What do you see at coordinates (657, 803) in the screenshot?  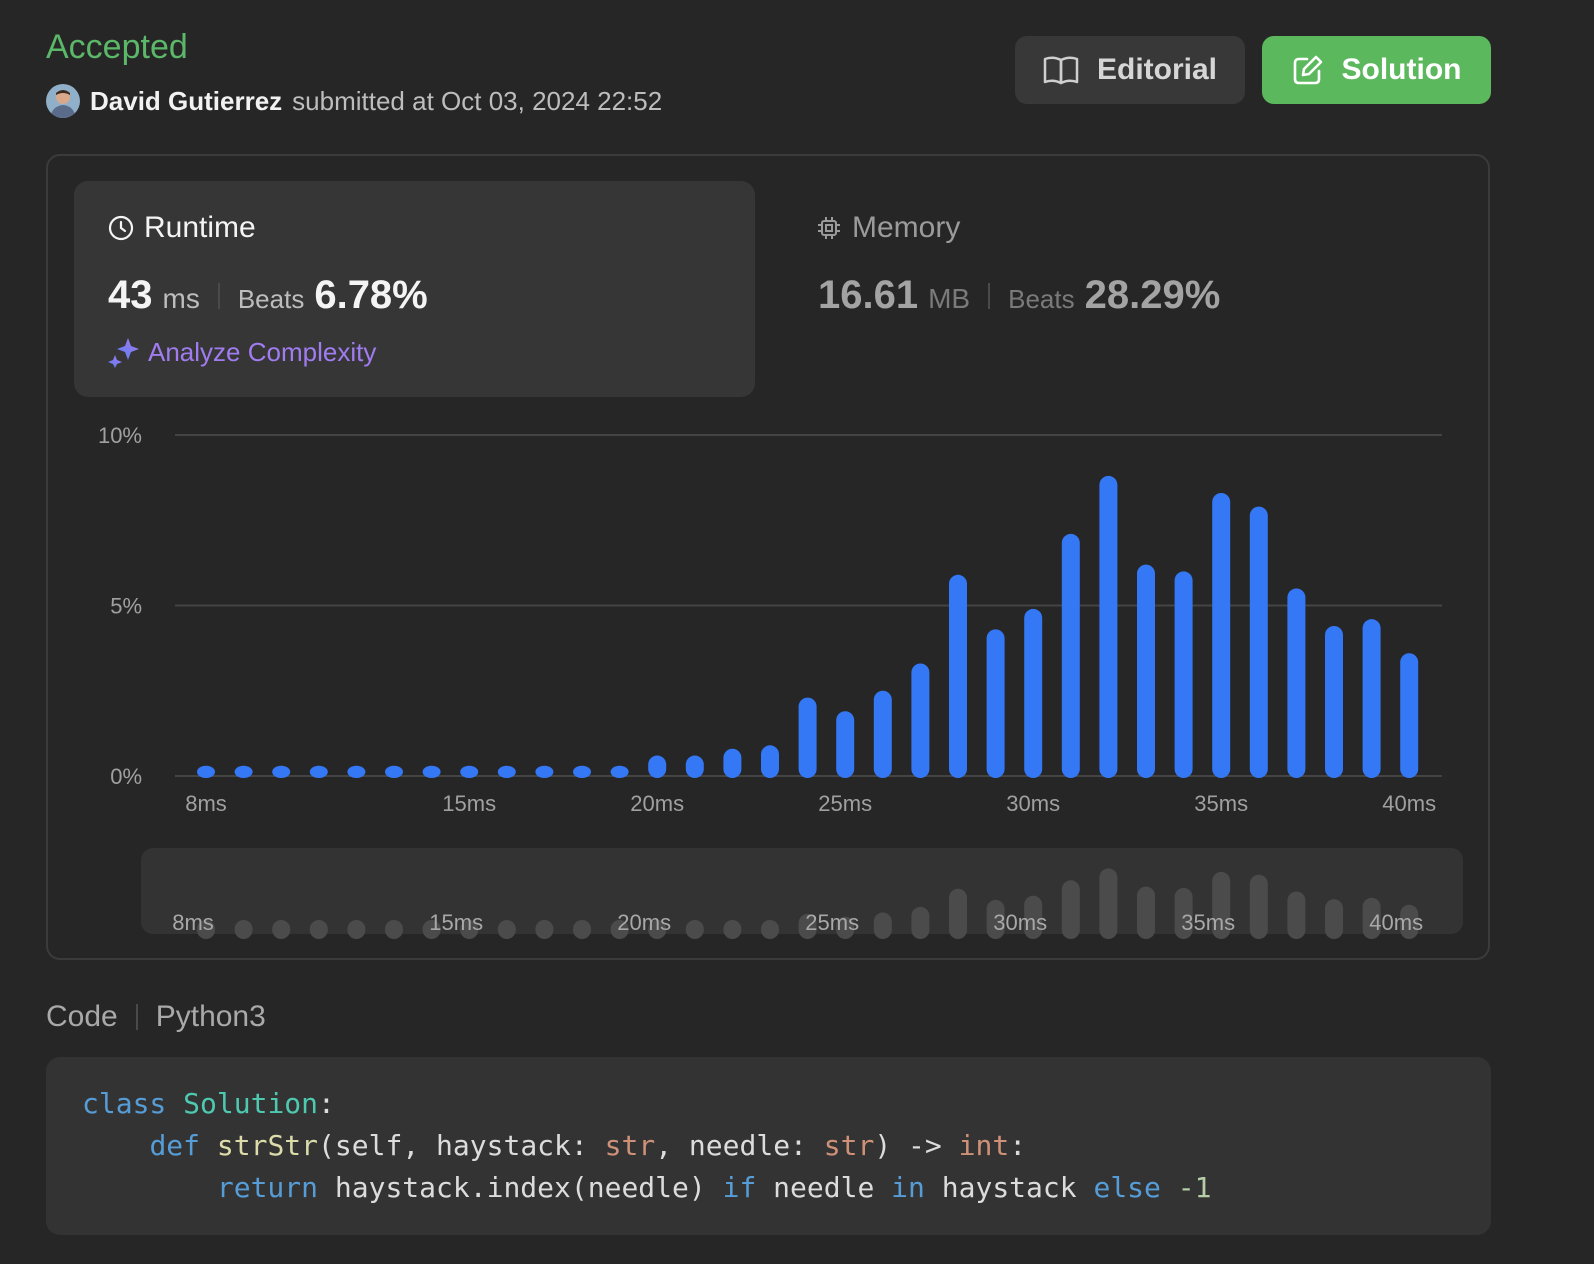 I see `x-tick-label: 20ms` at bounding box center [657, 803].